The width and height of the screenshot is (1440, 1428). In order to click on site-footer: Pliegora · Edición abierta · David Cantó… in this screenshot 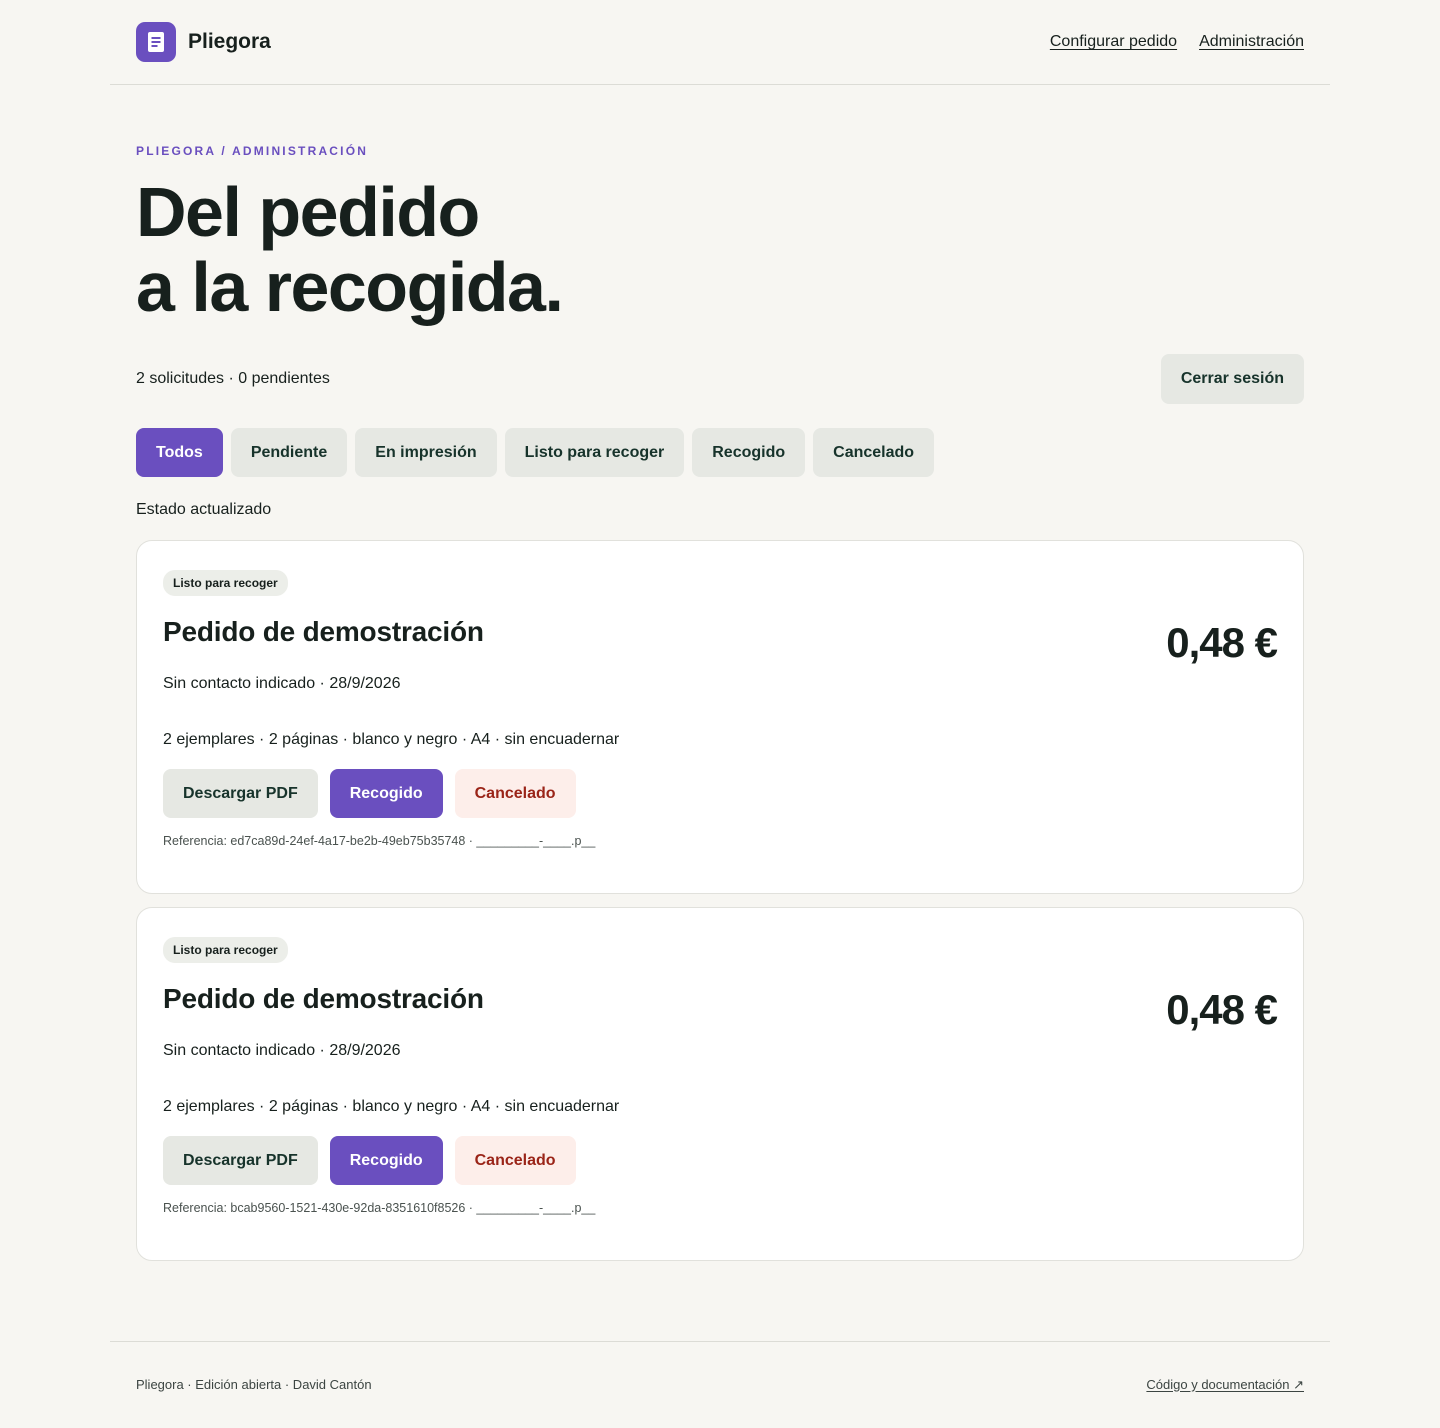, I will do `click(720, 1384)`.